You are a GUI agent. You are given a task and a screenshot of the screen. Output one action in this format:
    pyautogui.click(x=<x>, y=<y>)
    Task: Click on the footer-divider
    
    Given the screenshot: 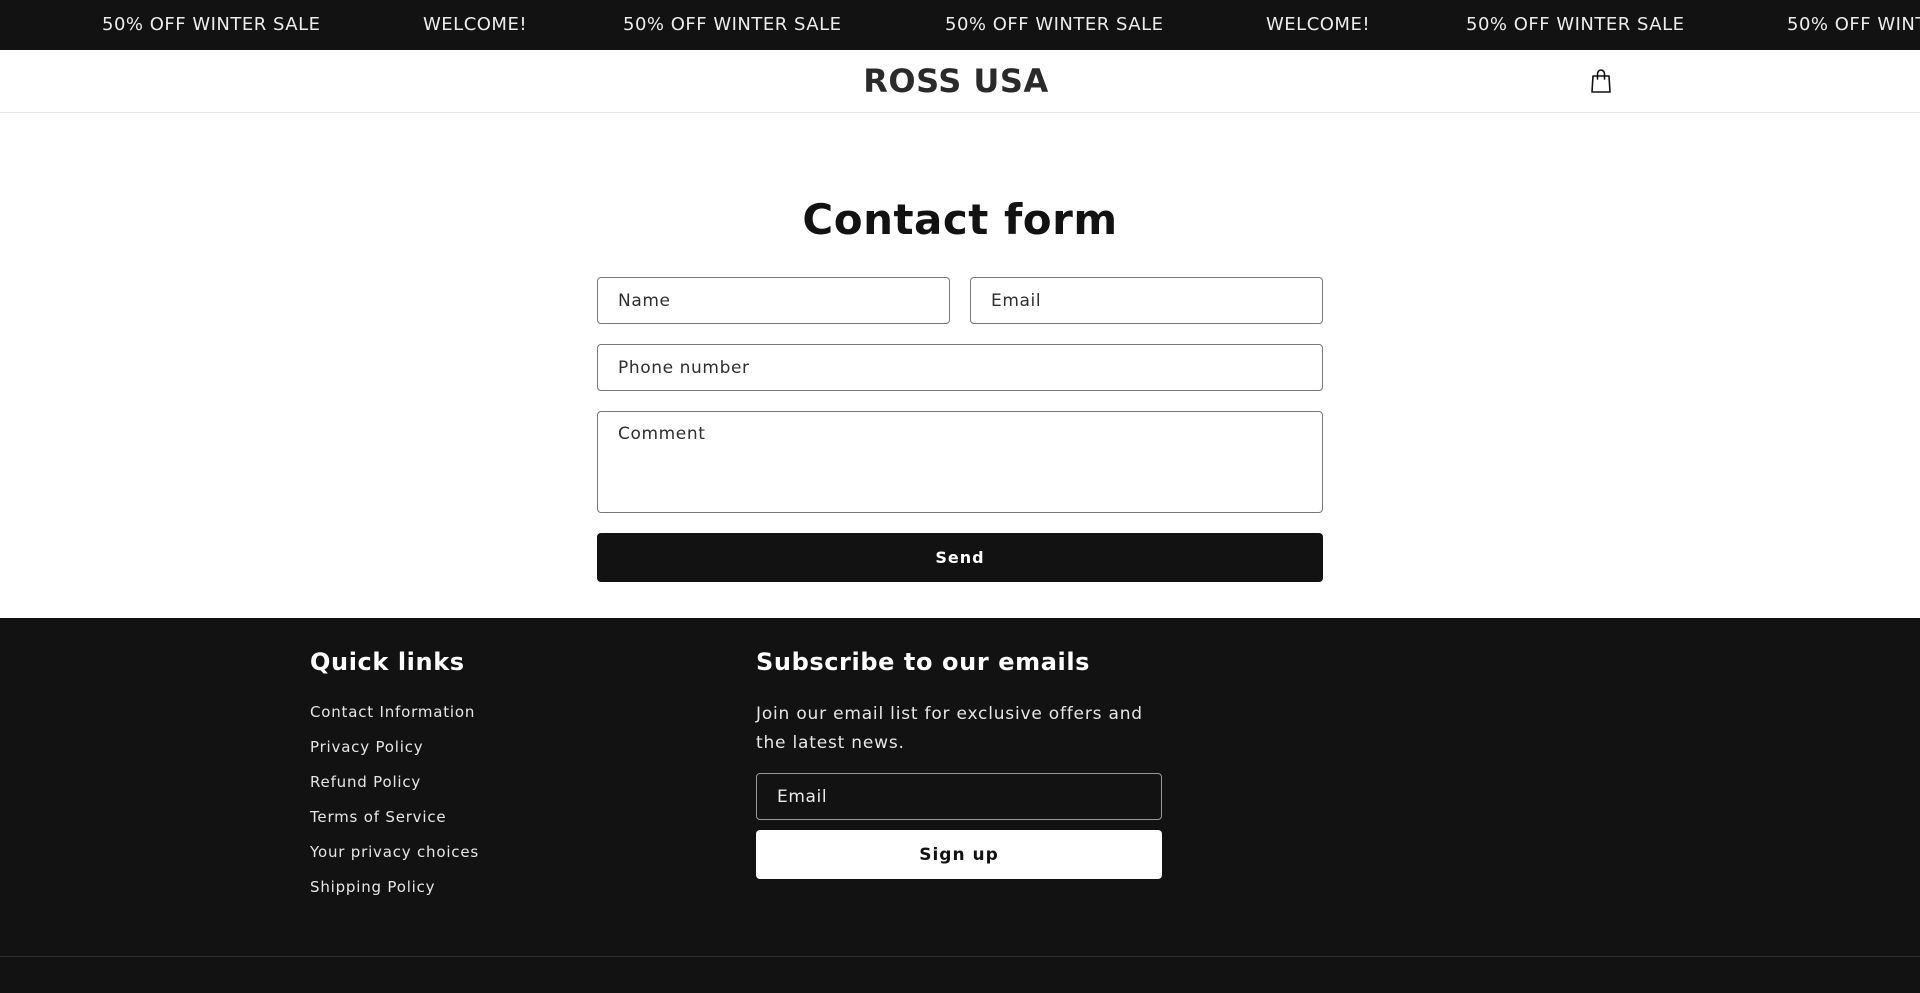 What is the action you would take?
    pyautogui.click(x=960, y=956)
    